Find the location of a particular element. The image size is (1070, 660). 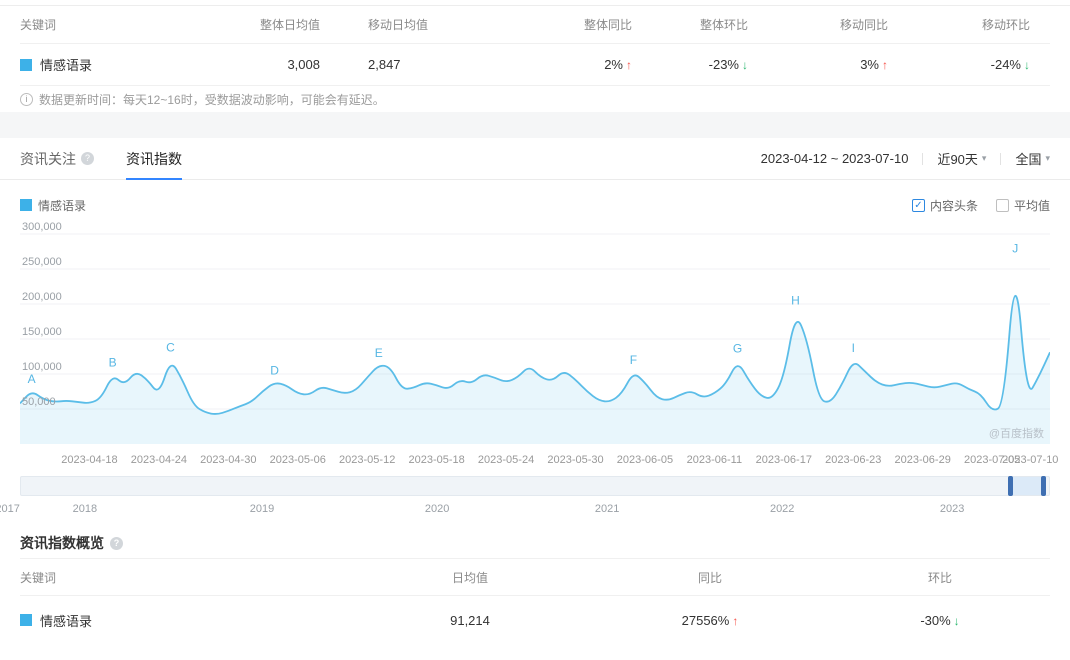

col-overall-mom: 整体环比 is located at coordinates (723, 25).